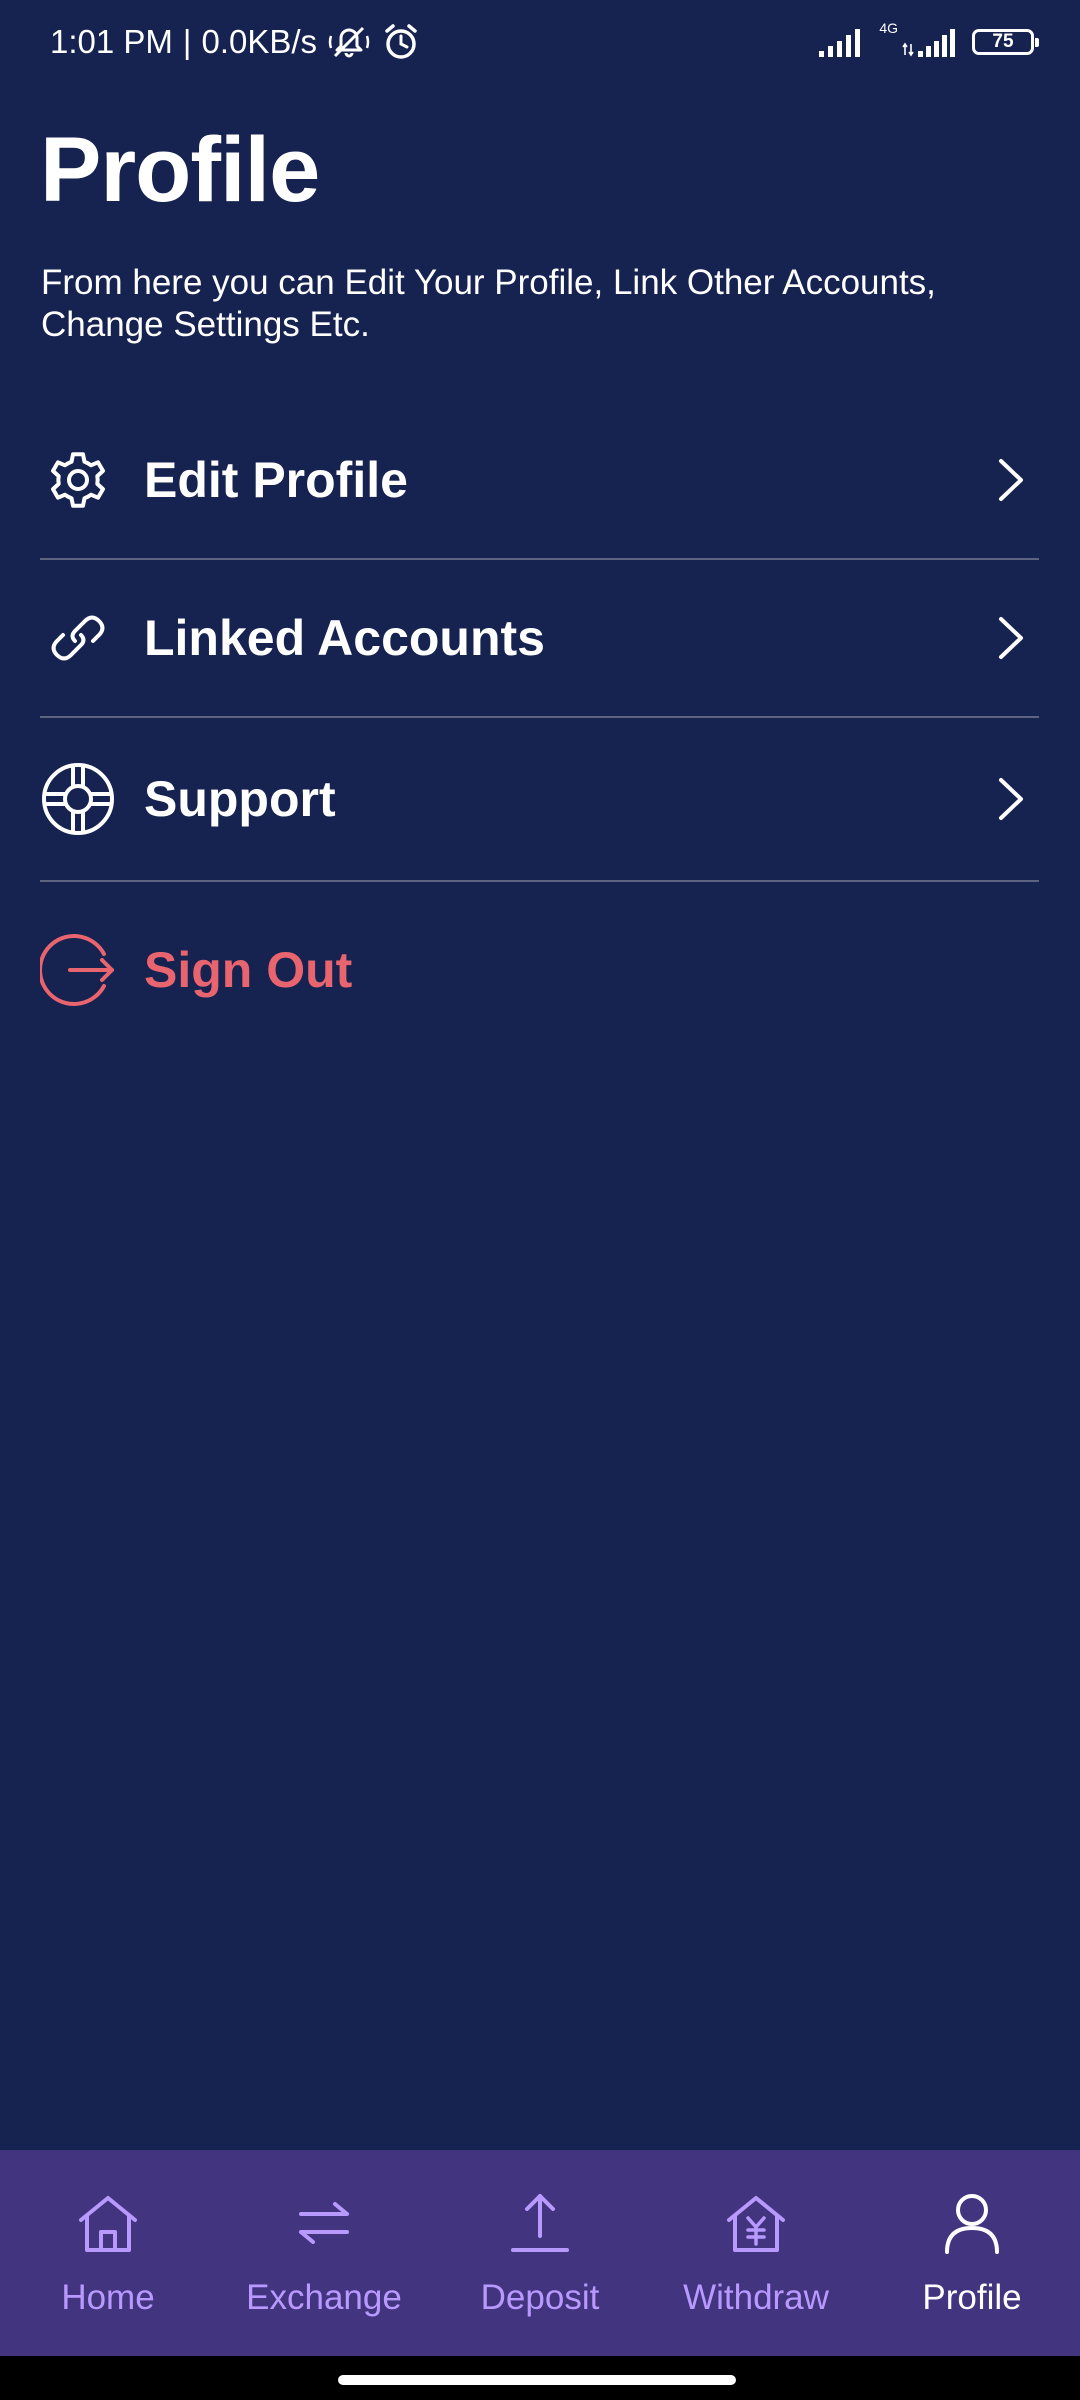 The width and height of the screenshot is (1080, 2400). What do you see at coordinates (108, 2224) in the screenshot?
I see `home-icon` at bounding box center [108, 2224].